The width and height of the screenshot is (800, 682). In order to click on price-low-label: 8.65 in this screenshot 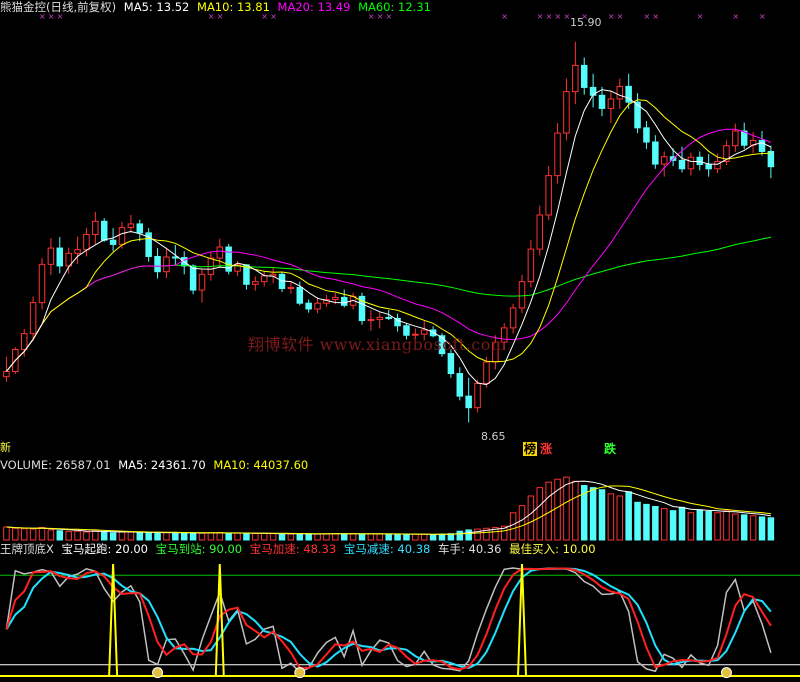, I will do `click(493, 436)`.